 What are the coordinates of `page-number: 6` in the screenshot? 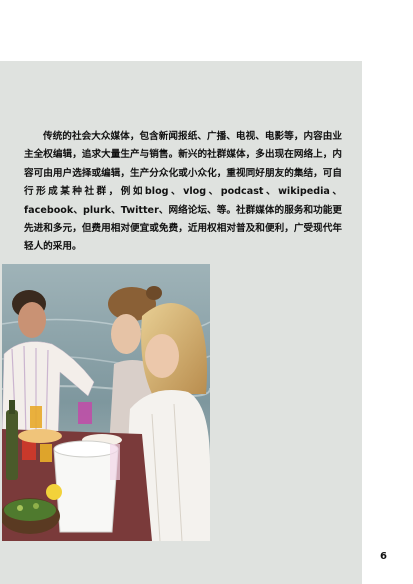 It's located at (383, 556).